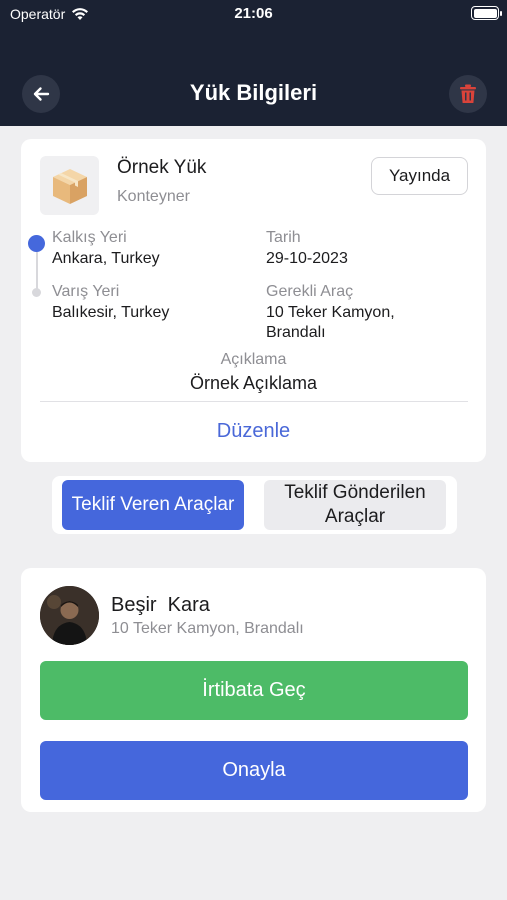  What do you see at coordinates (36, 243) in the screenshot?
I see `route-start-dot` at bounding box center [36, 243].